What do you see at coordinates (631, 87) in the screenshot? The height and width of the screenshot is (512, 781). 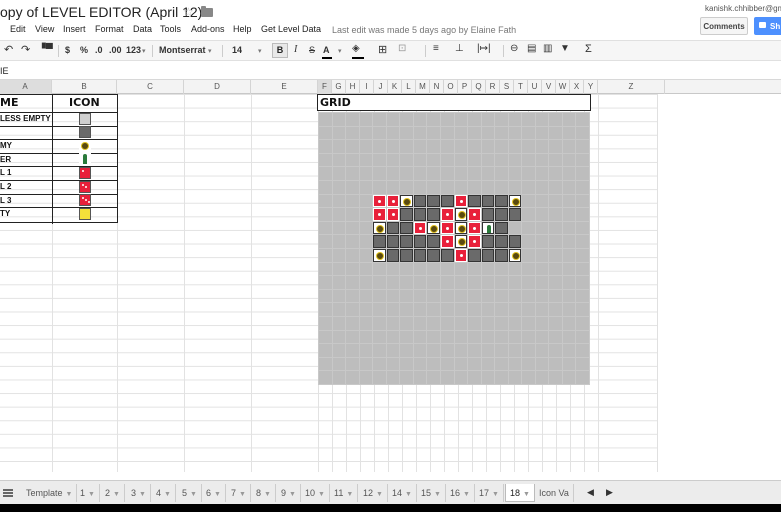 I see `column-header-z: Z` at bounding box center [631, 87].